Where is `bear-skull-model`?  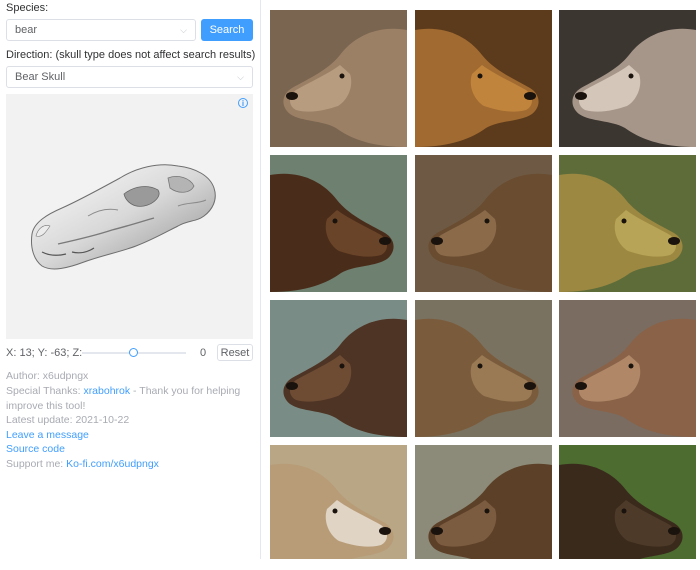 bear-skull-model is located at coordinates (123, 217).